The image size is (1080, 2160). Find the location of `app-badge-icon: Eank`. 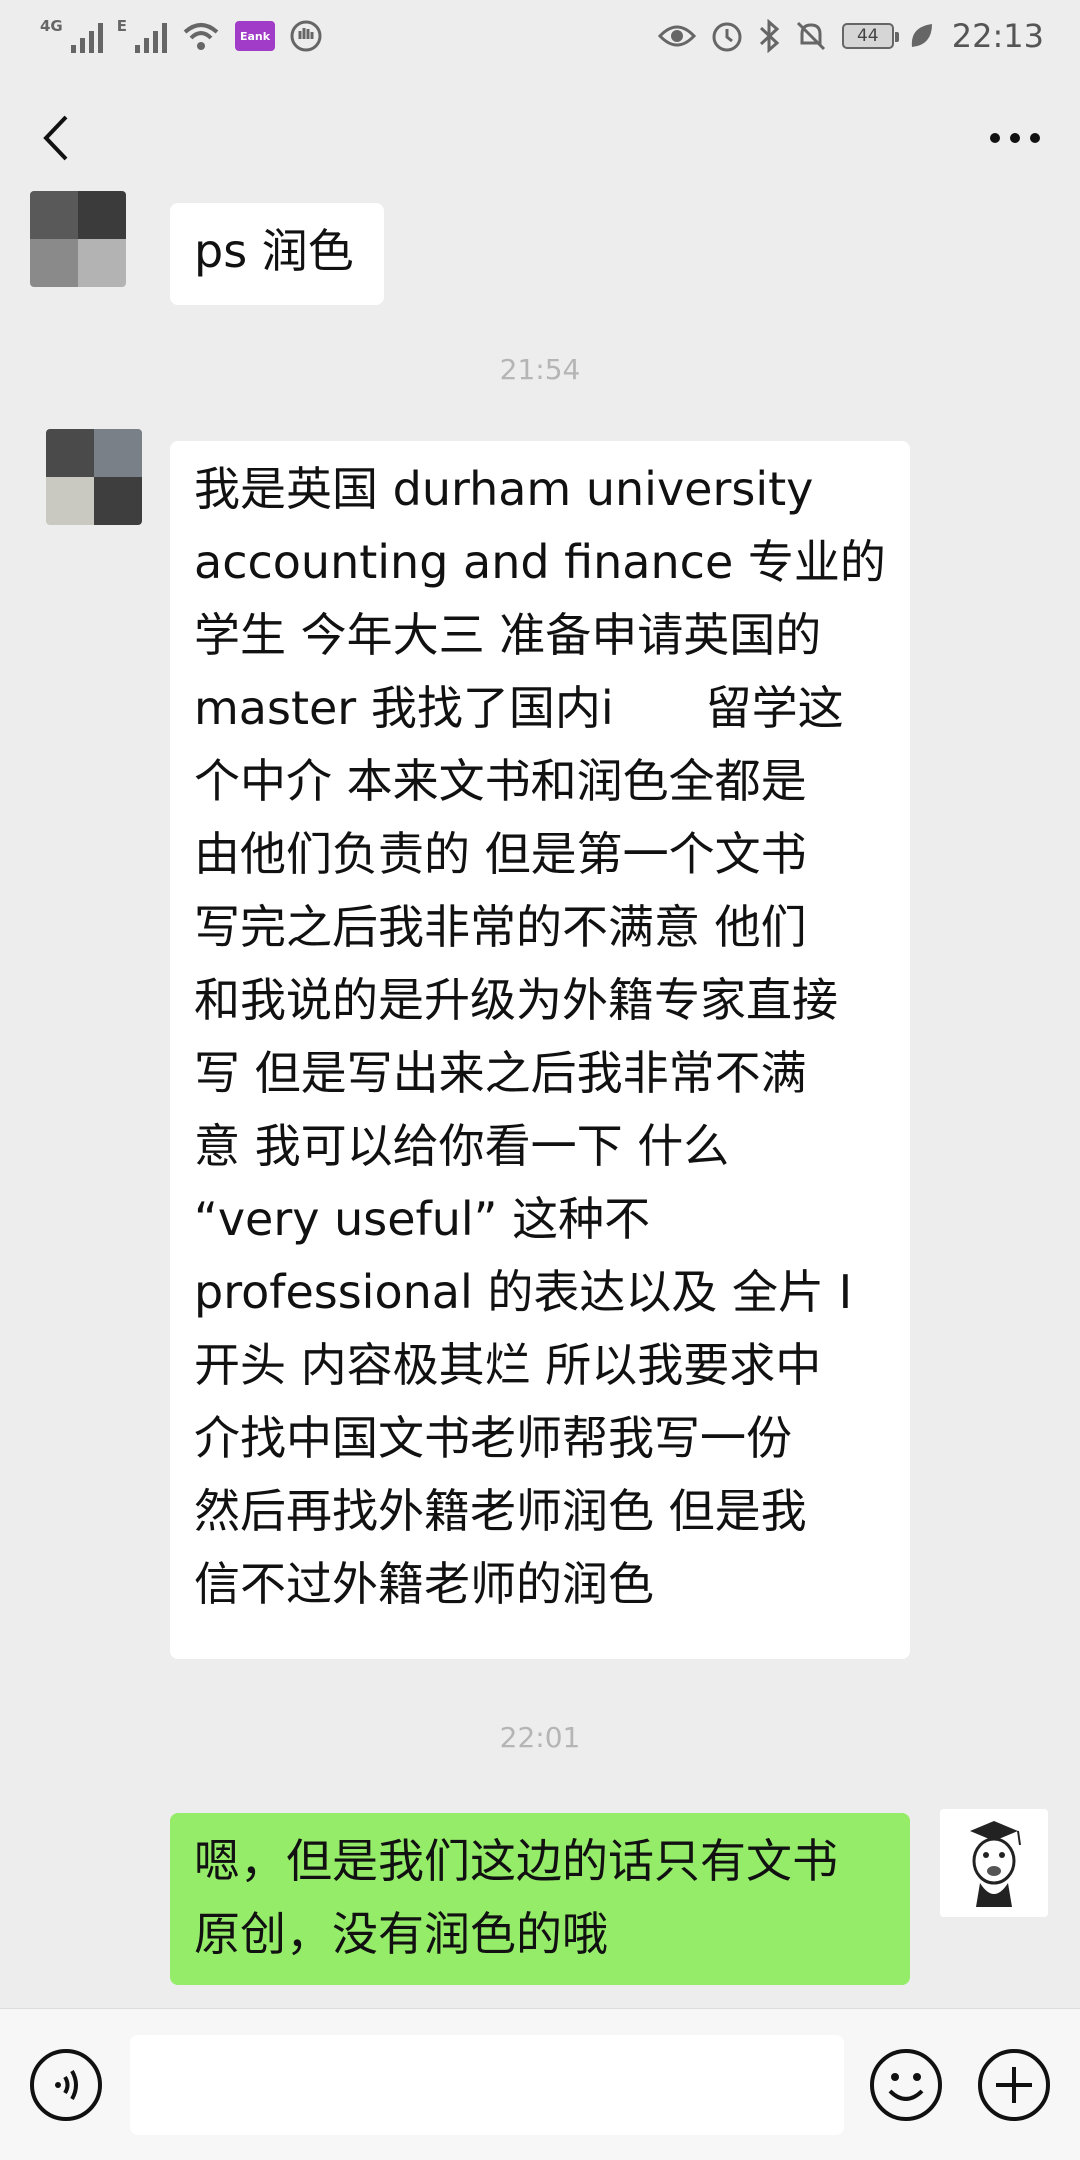

app-badge-icon: Eank is located at coordinates (255, 36).